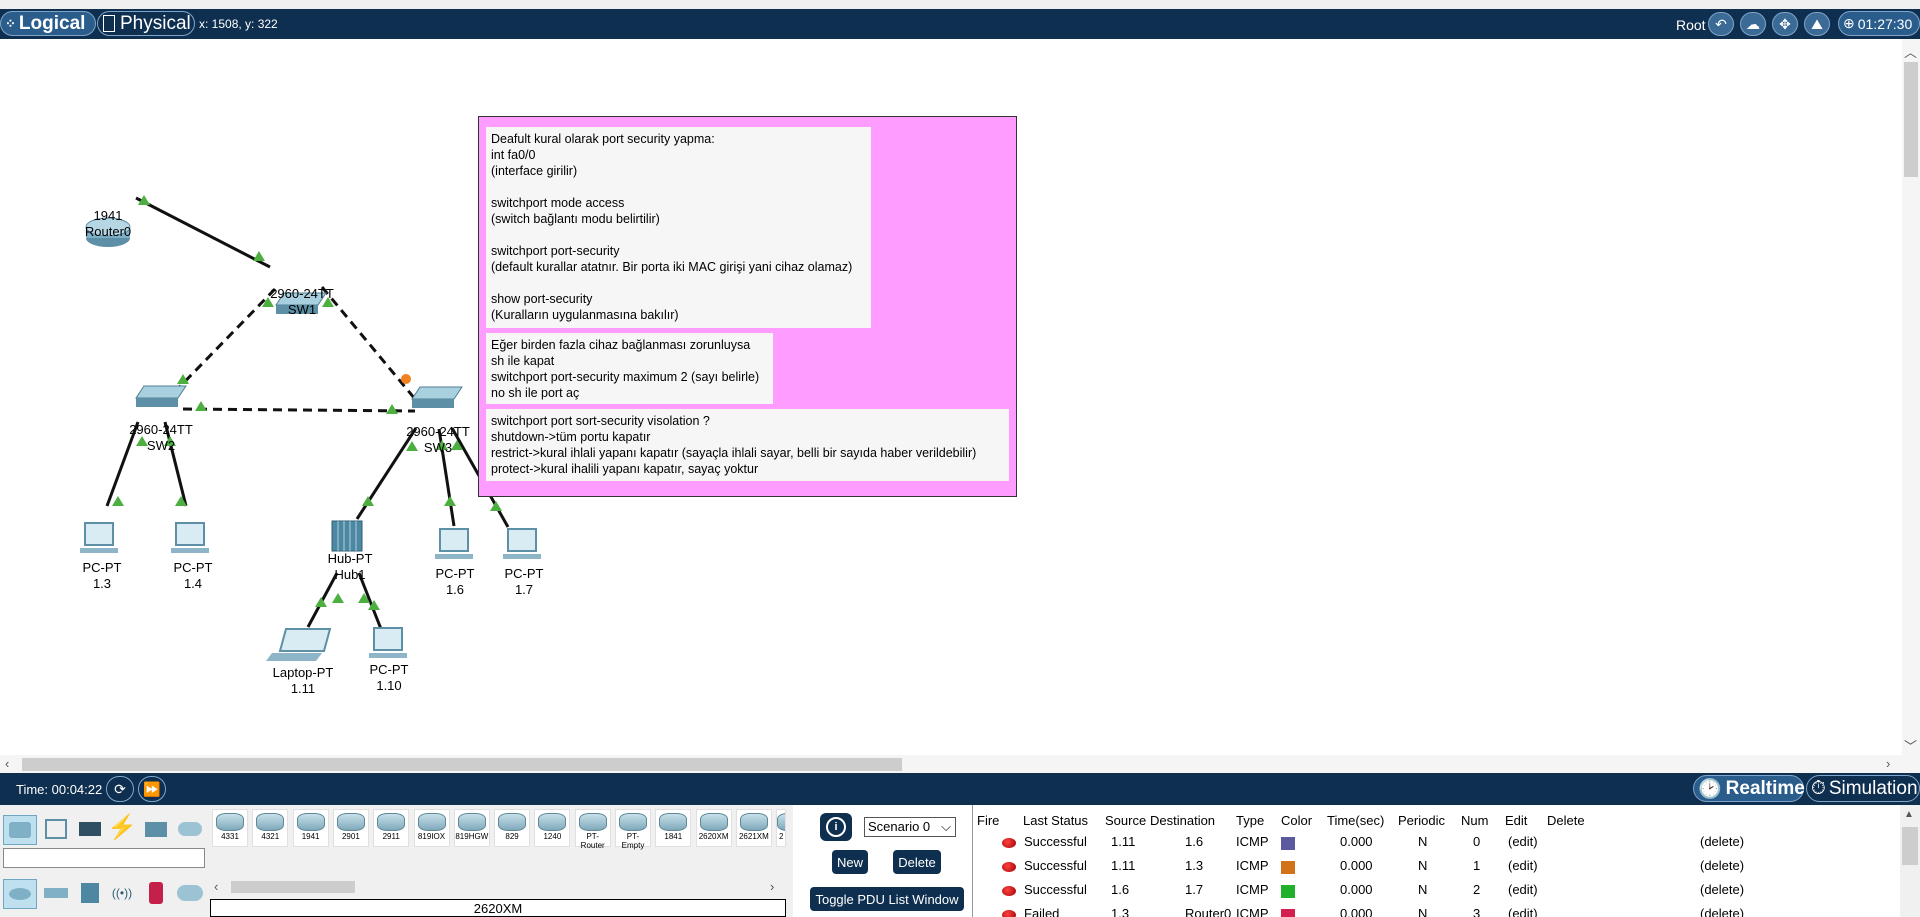  I want to click on logical-view-tab: ⁘ Logical, so click(48, 23).